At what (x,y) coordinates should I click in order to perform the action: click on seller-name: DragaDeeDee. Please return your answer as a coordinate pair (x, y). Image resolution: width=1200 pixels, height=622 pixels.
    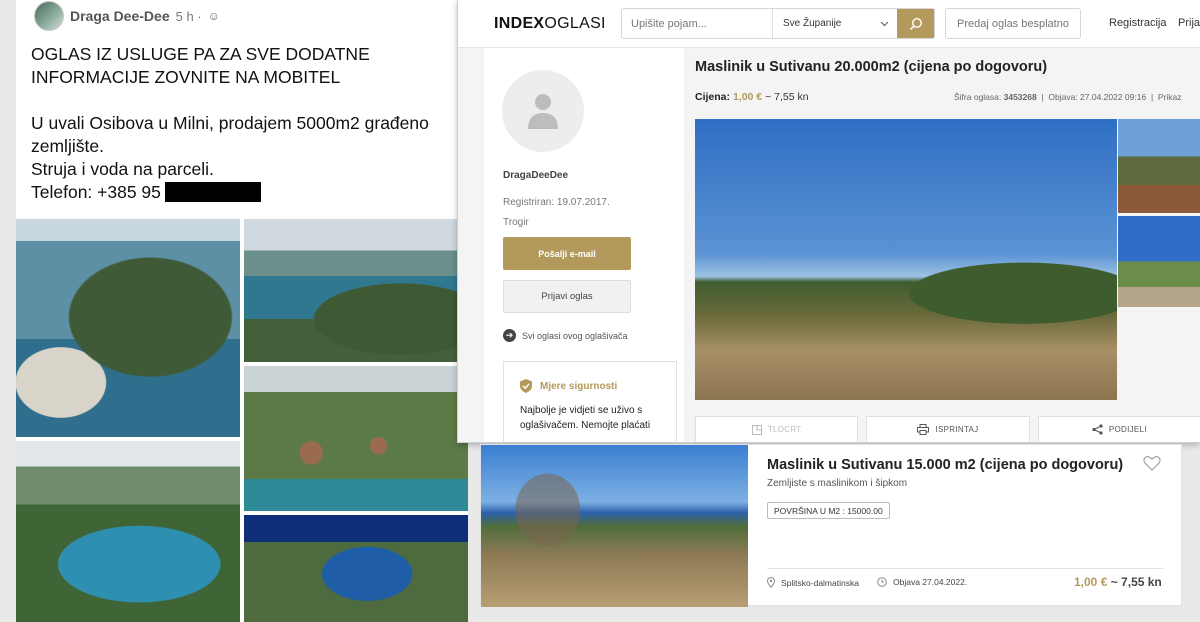
    Looking at the image, I should click on (535, 175).